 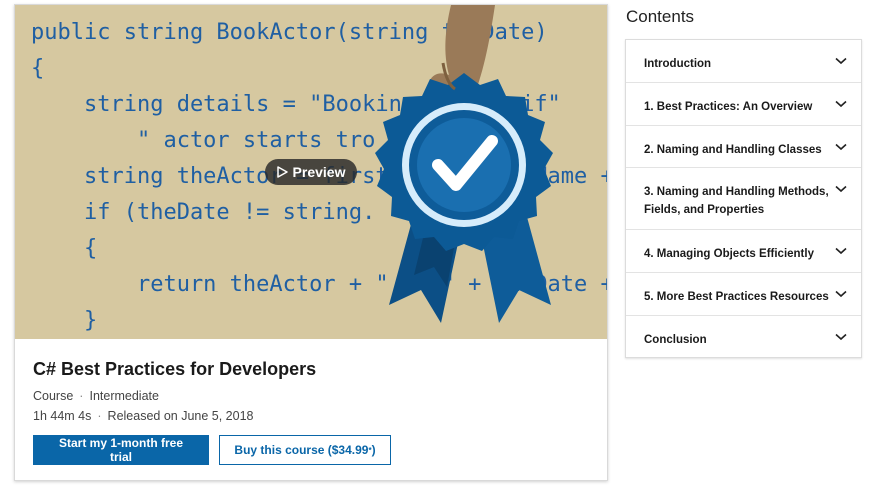 What do you see at coordinates (733, 150) in the screenshot?
I see `toc-item-label: 2. Naming and Handling Classes` at bounding box center [733, 150].